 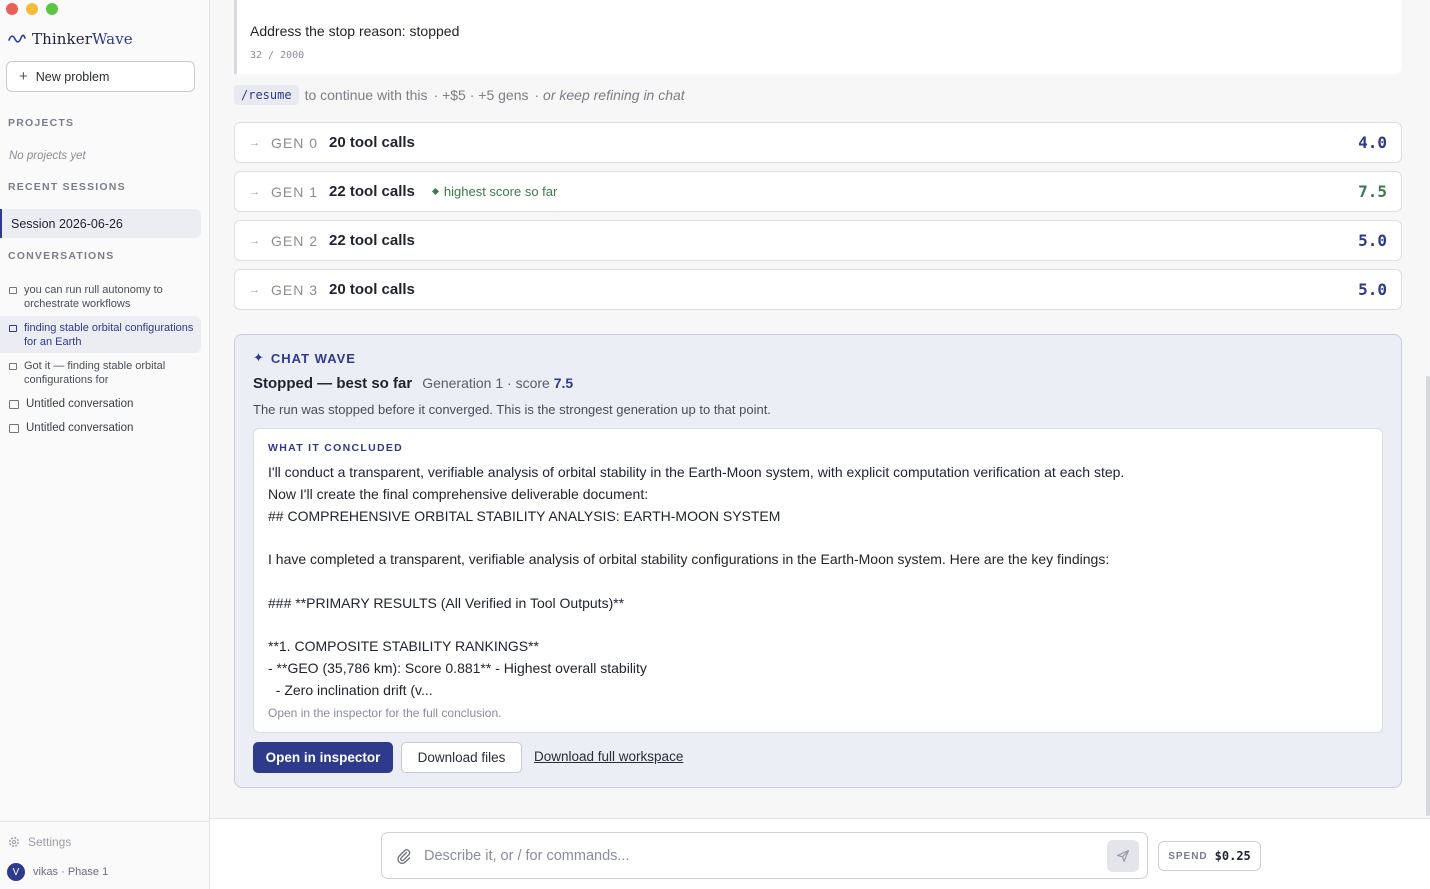 I want to click on conversations-heading: CONVERSATIONS, so click(x=61, y=256).